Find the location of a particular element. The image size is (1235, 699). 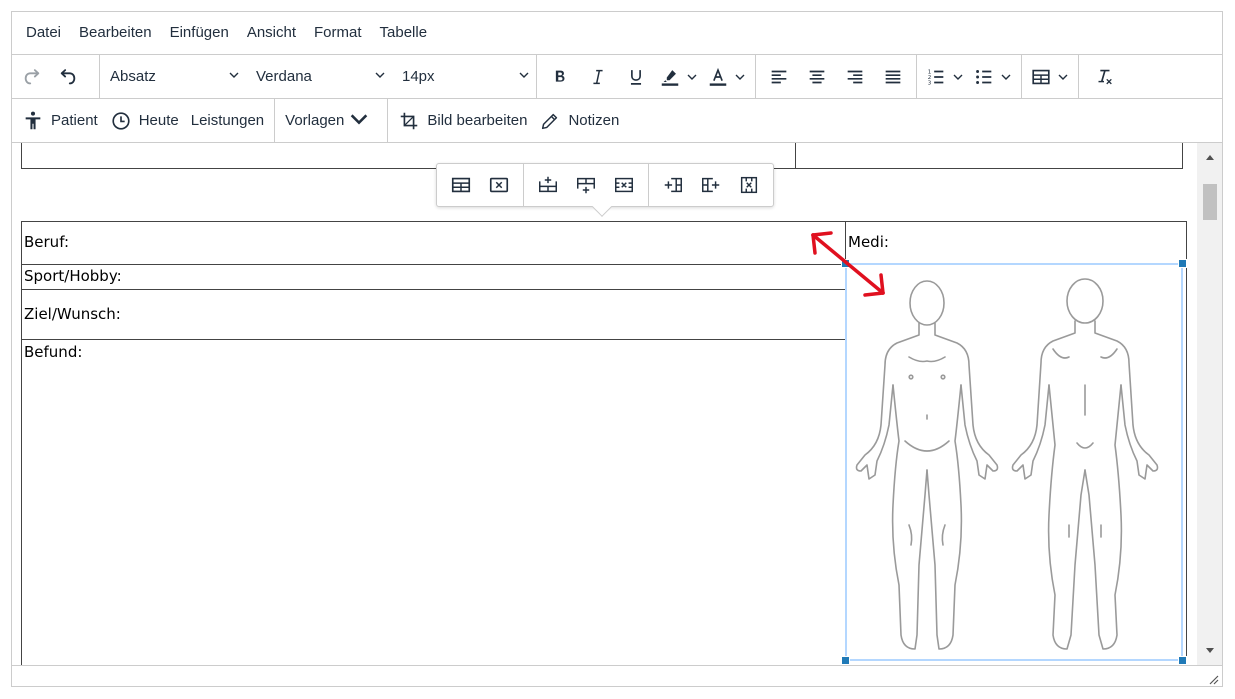

undo-button is located at coordinates (67, 77).